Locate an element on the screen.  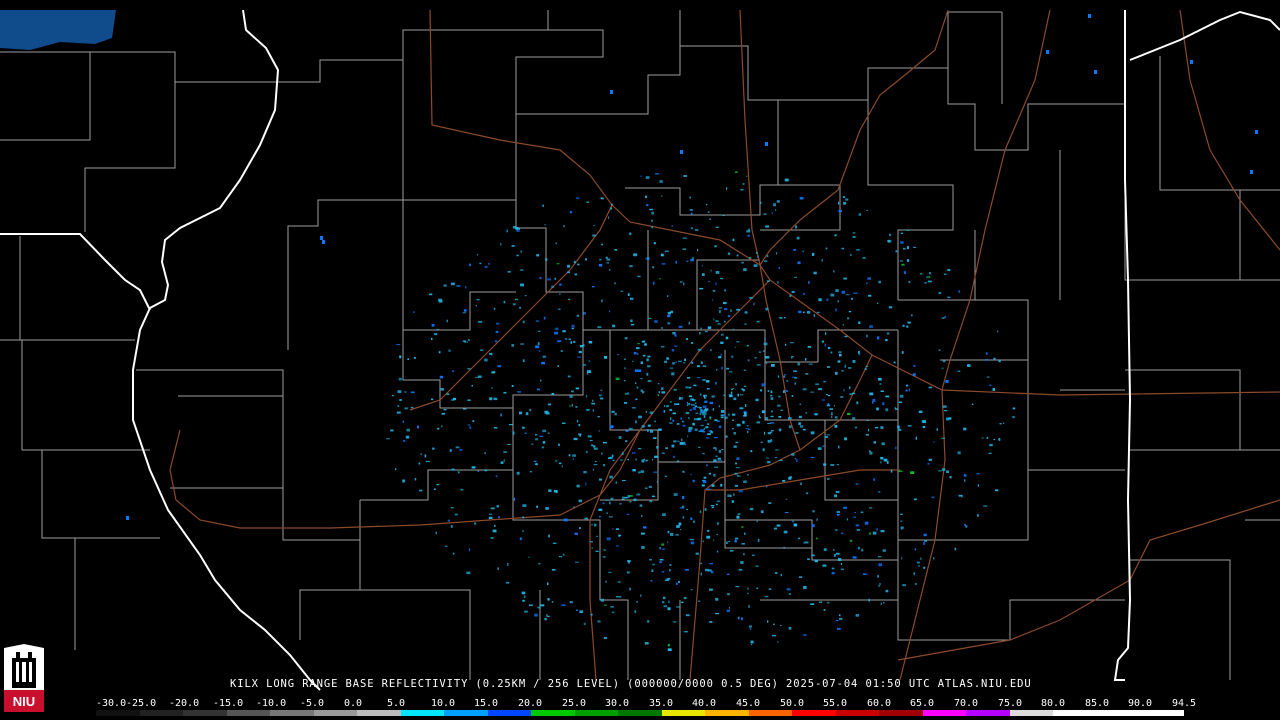
legend-label: 60.0 is located at coordinates (879, 703).